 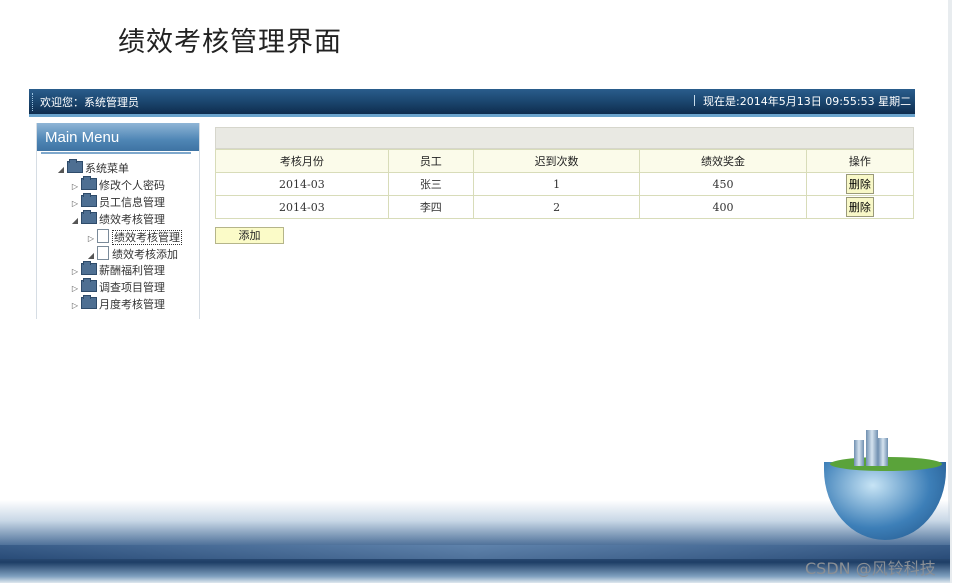 What do you see at coordinates (82, 137) in the screenshot?
I see `main-menu-title: Main Menu` at bounding box center [82, 137].